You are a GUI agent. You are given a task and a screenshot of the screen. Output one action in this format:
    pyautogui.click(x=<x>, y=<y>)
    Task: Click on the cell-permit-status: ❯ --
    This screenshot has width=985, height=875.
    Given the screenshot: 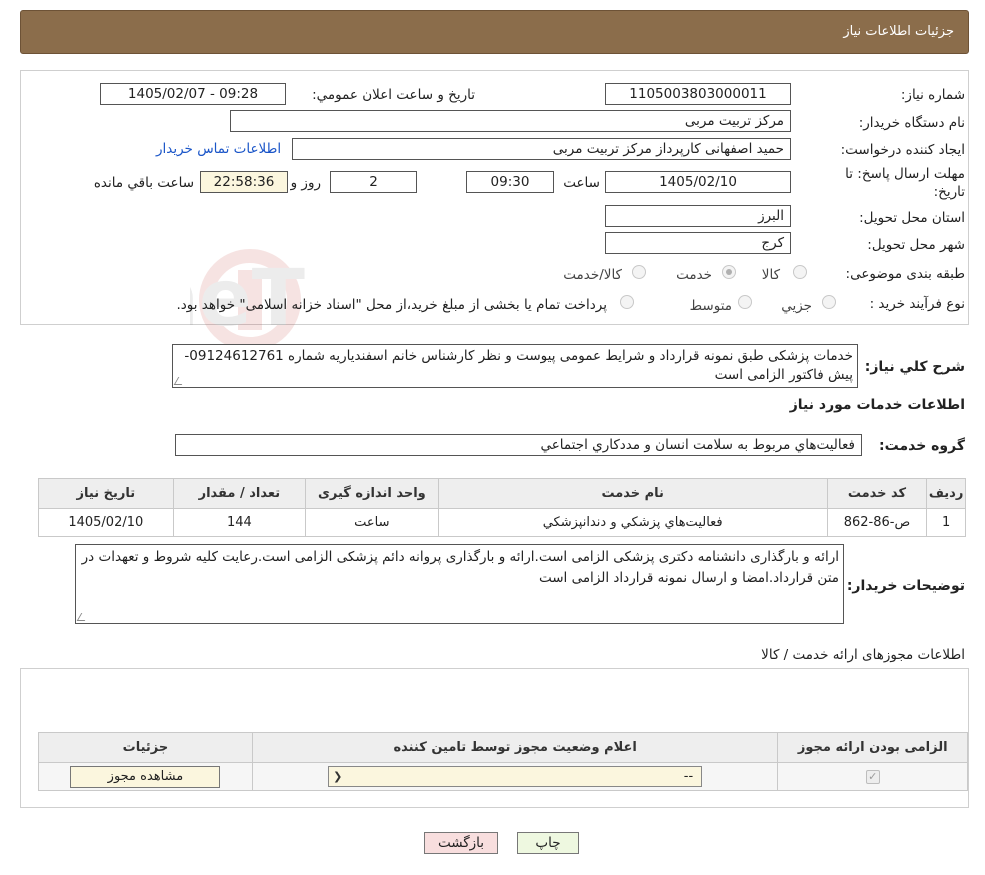 What is the action you would take?
    pyautogui.click(x=515, y=776)
    